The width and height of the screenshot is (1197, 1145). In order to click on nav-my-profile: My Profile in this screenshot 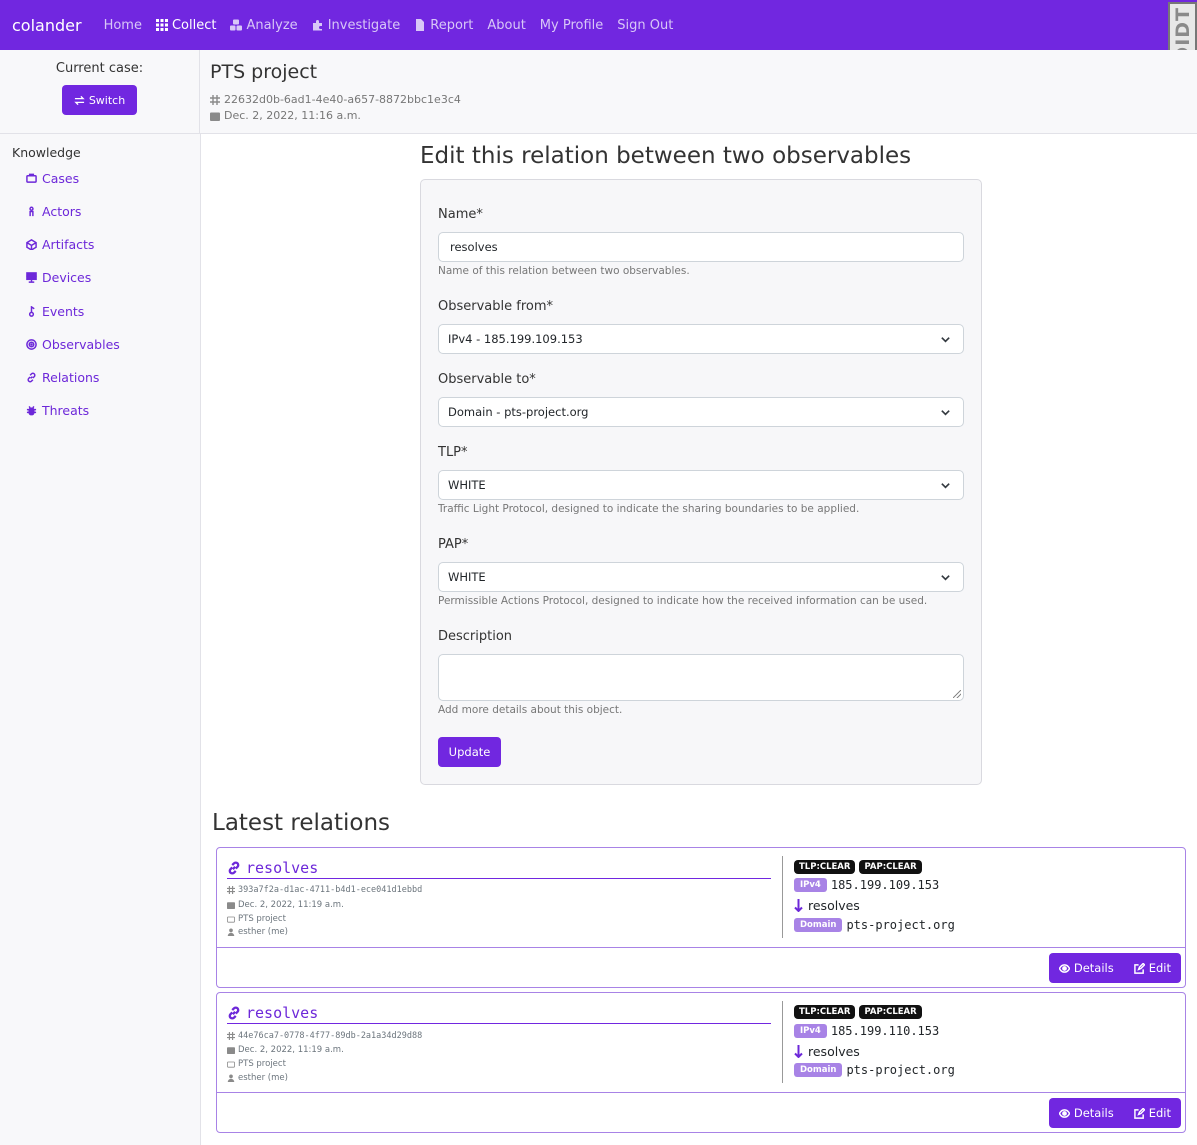, I will do `click(571, 25)`.